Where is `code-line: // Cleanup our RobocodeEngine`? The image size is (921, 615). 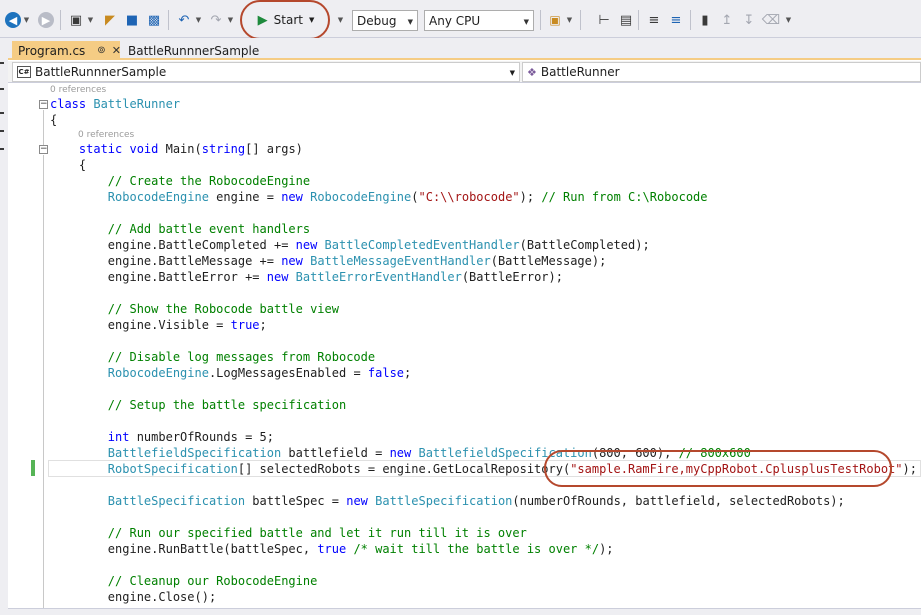 code-line: // Cleanup our RobocodeEngine is located at coordinates (184, 581).